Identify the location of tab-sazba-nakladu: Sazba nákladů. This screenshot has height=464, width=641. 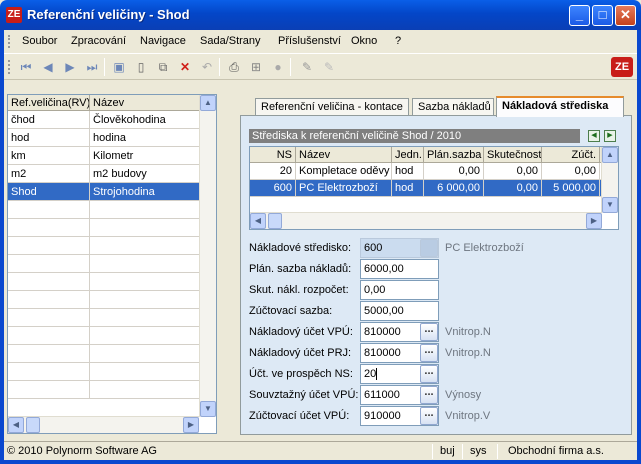
(453, 107).